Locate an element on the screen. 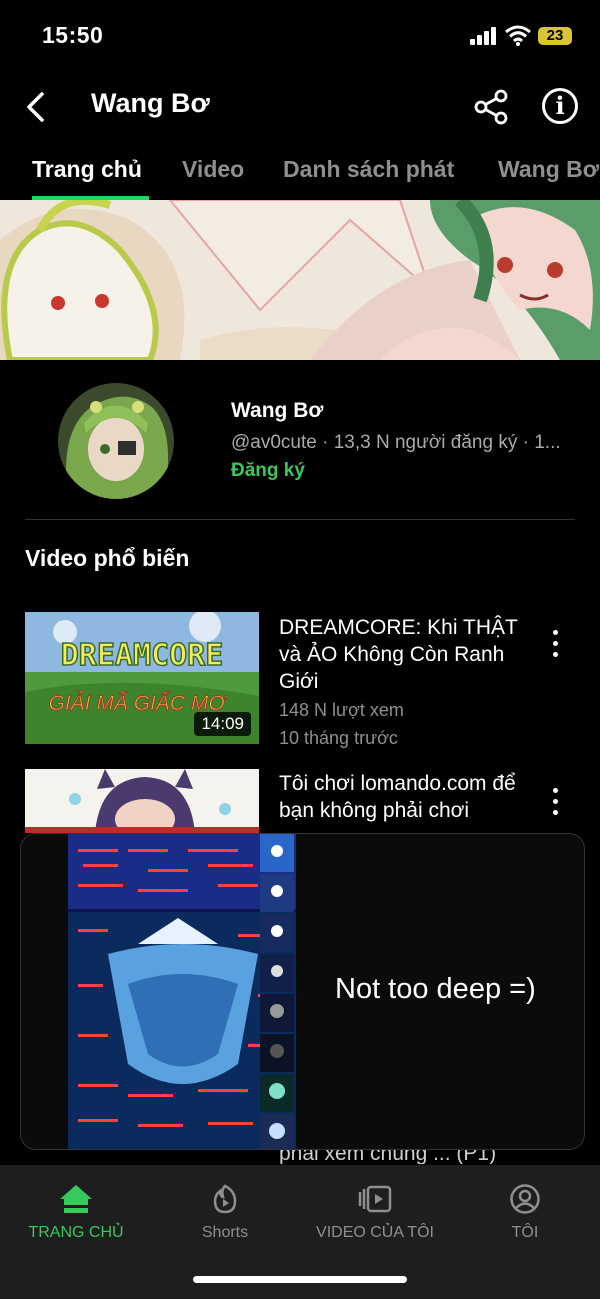  shorts-icon is located at coordinates (225, 1199).